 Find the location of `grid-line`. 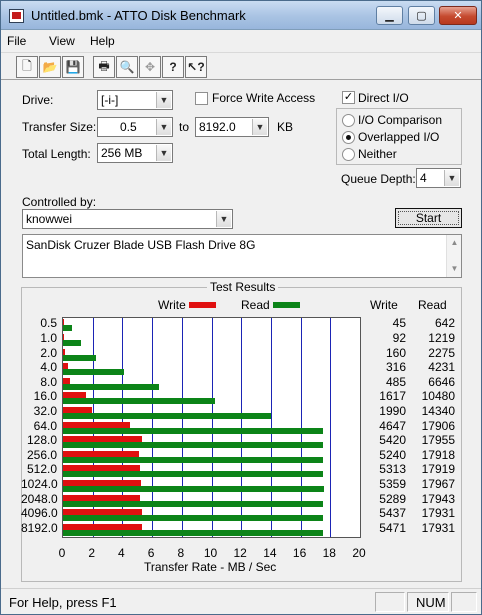

grid-line is located at coordinates (330, 427).